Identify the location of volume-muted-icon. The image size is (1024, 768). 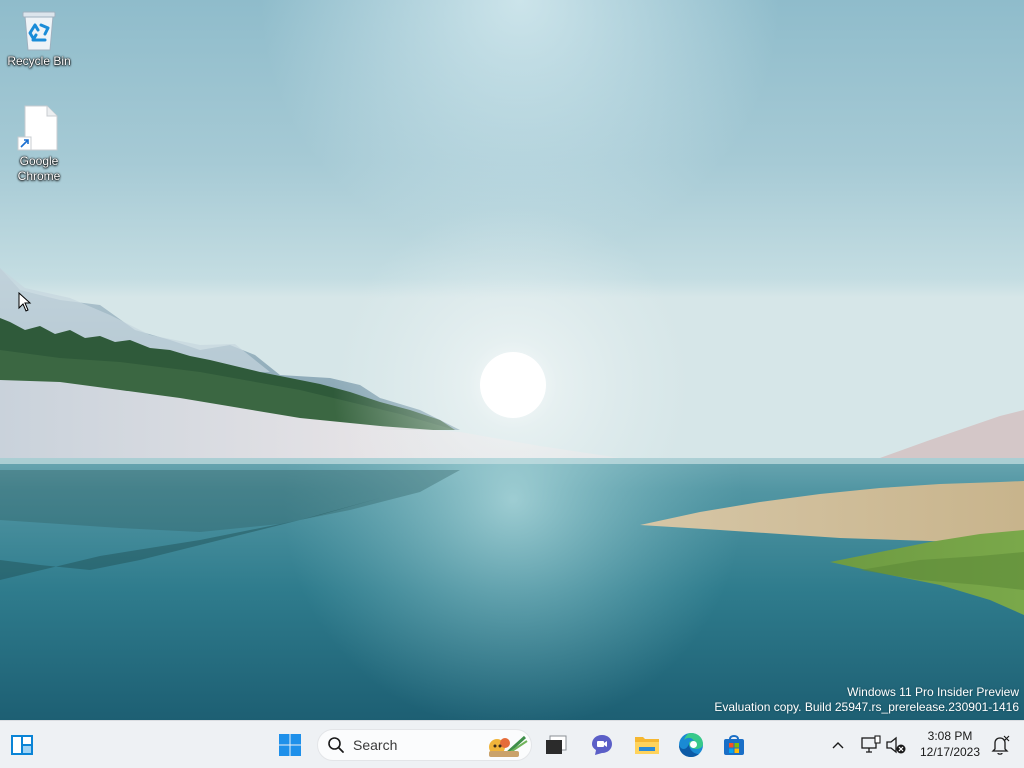
(896, 745).